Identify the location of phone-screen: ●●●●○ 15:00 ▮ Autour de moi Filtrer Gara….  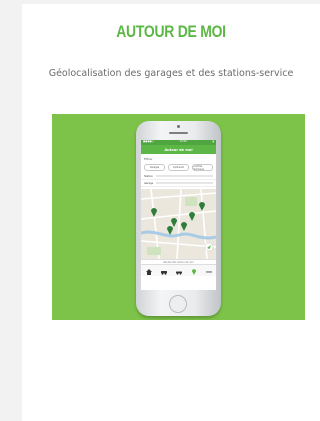
(178, 215).